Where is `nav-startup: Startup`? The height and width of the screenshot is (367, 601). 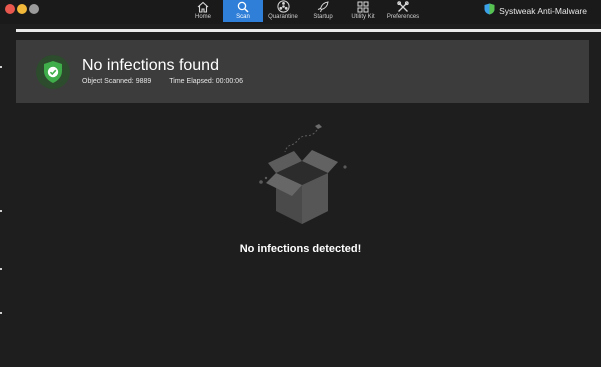
nav-startup: Startup is located at coordinates (323, 11).